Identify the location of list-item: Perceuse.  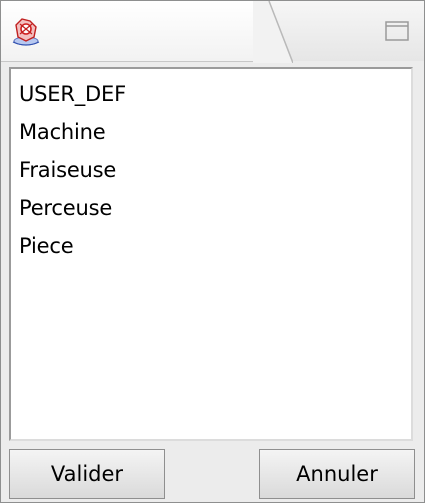
(215, 208).